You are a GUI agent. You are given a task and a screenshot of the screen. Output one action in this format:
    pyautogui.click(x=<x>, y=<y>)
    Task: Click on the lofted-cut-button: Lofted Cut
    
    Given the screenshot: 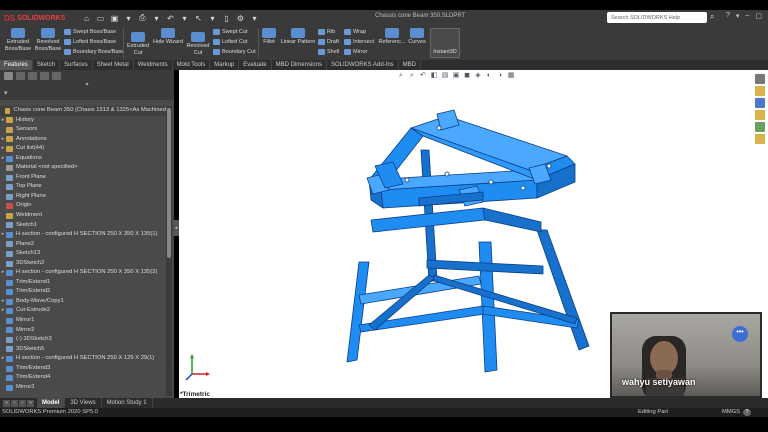 What is the action you would take?
    pyautogui.click(x=230, y=42)
    